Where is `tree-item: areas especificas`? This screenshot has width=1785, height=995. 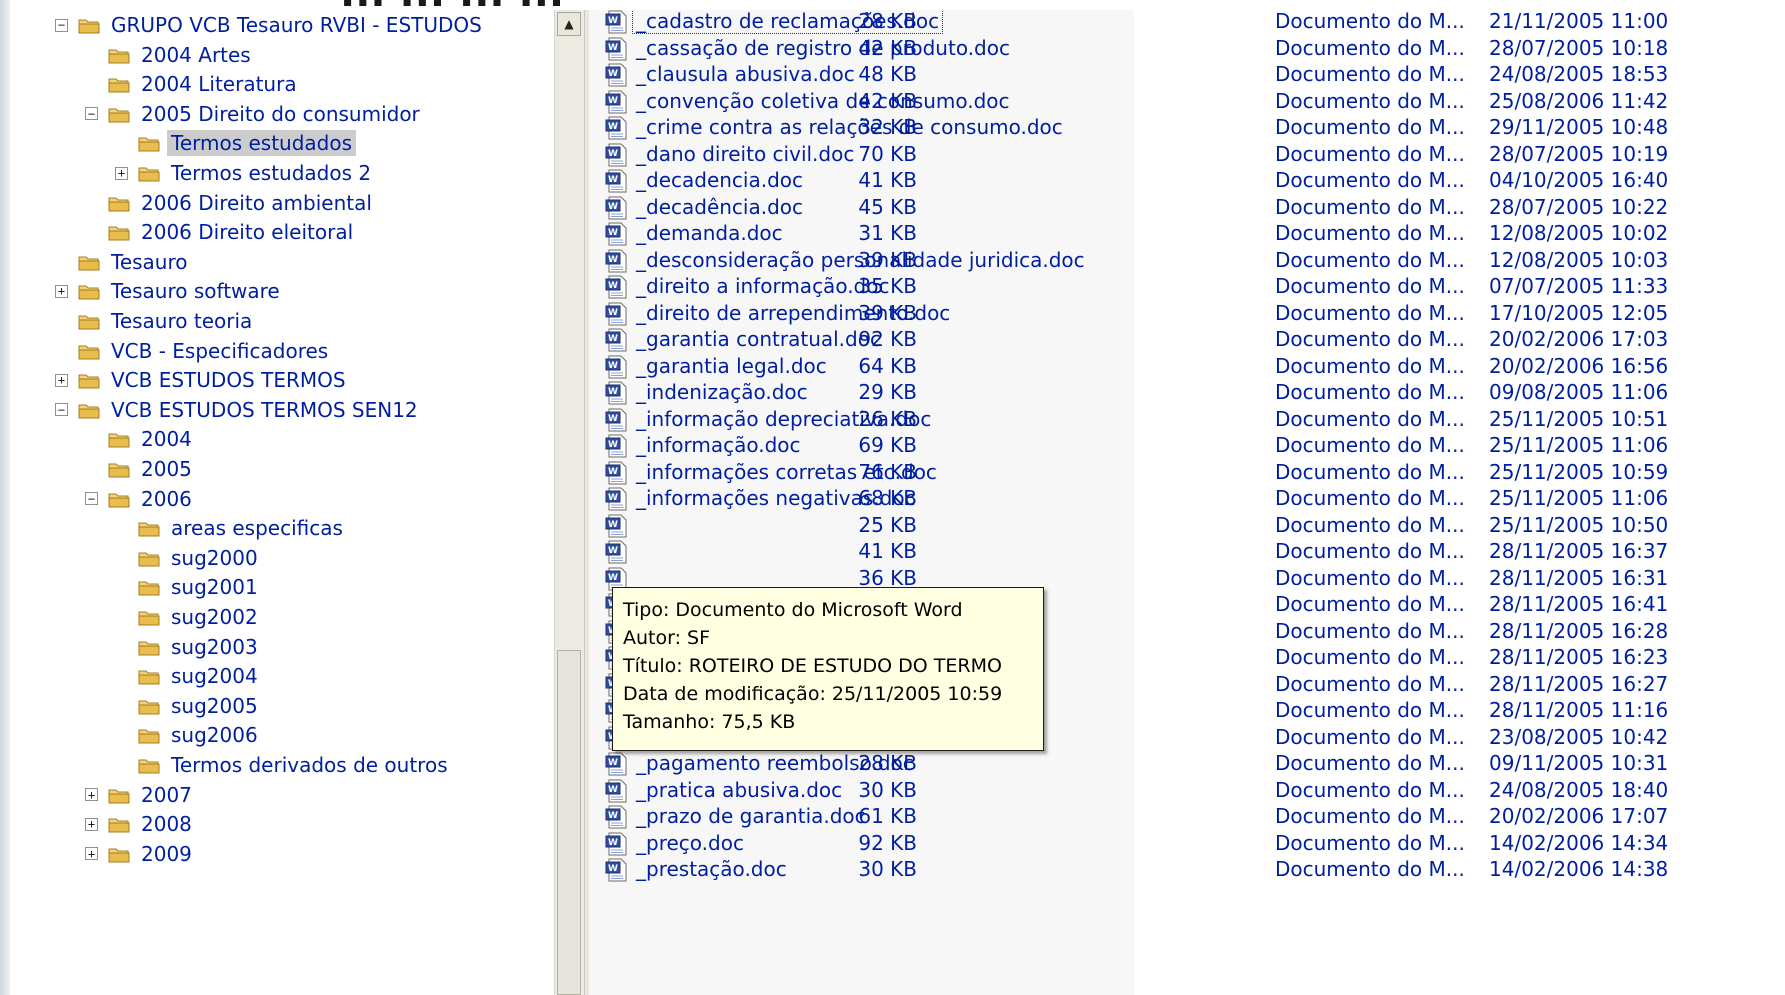
tree-item: areas especificas is located at coordinates (231, 528).